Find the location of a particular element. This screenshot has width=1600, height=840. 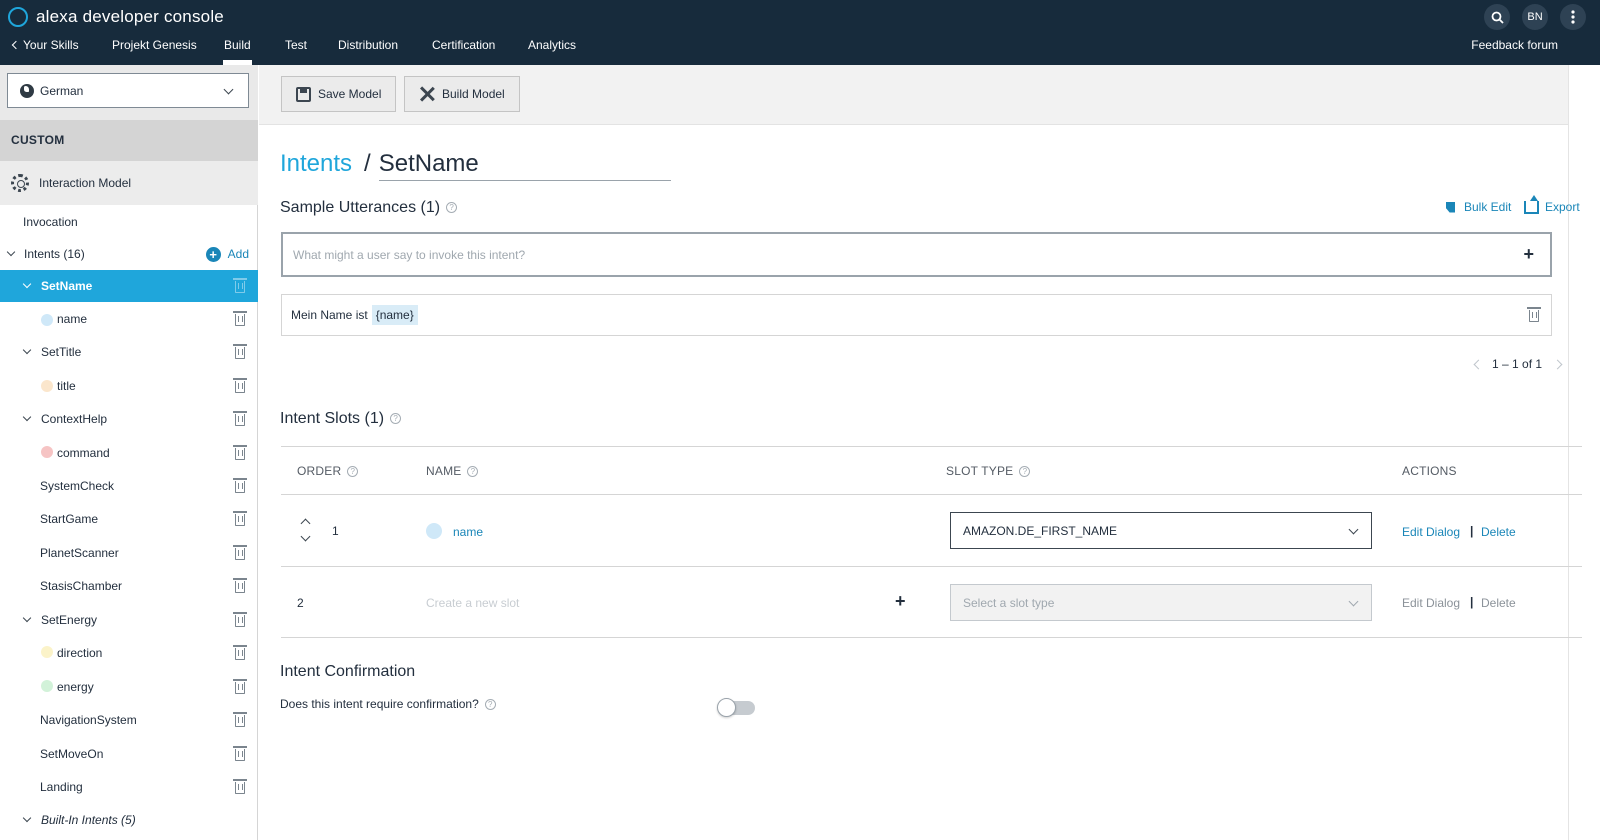

utterance-slot-chip: {name} is located at coordinates (394, 315).